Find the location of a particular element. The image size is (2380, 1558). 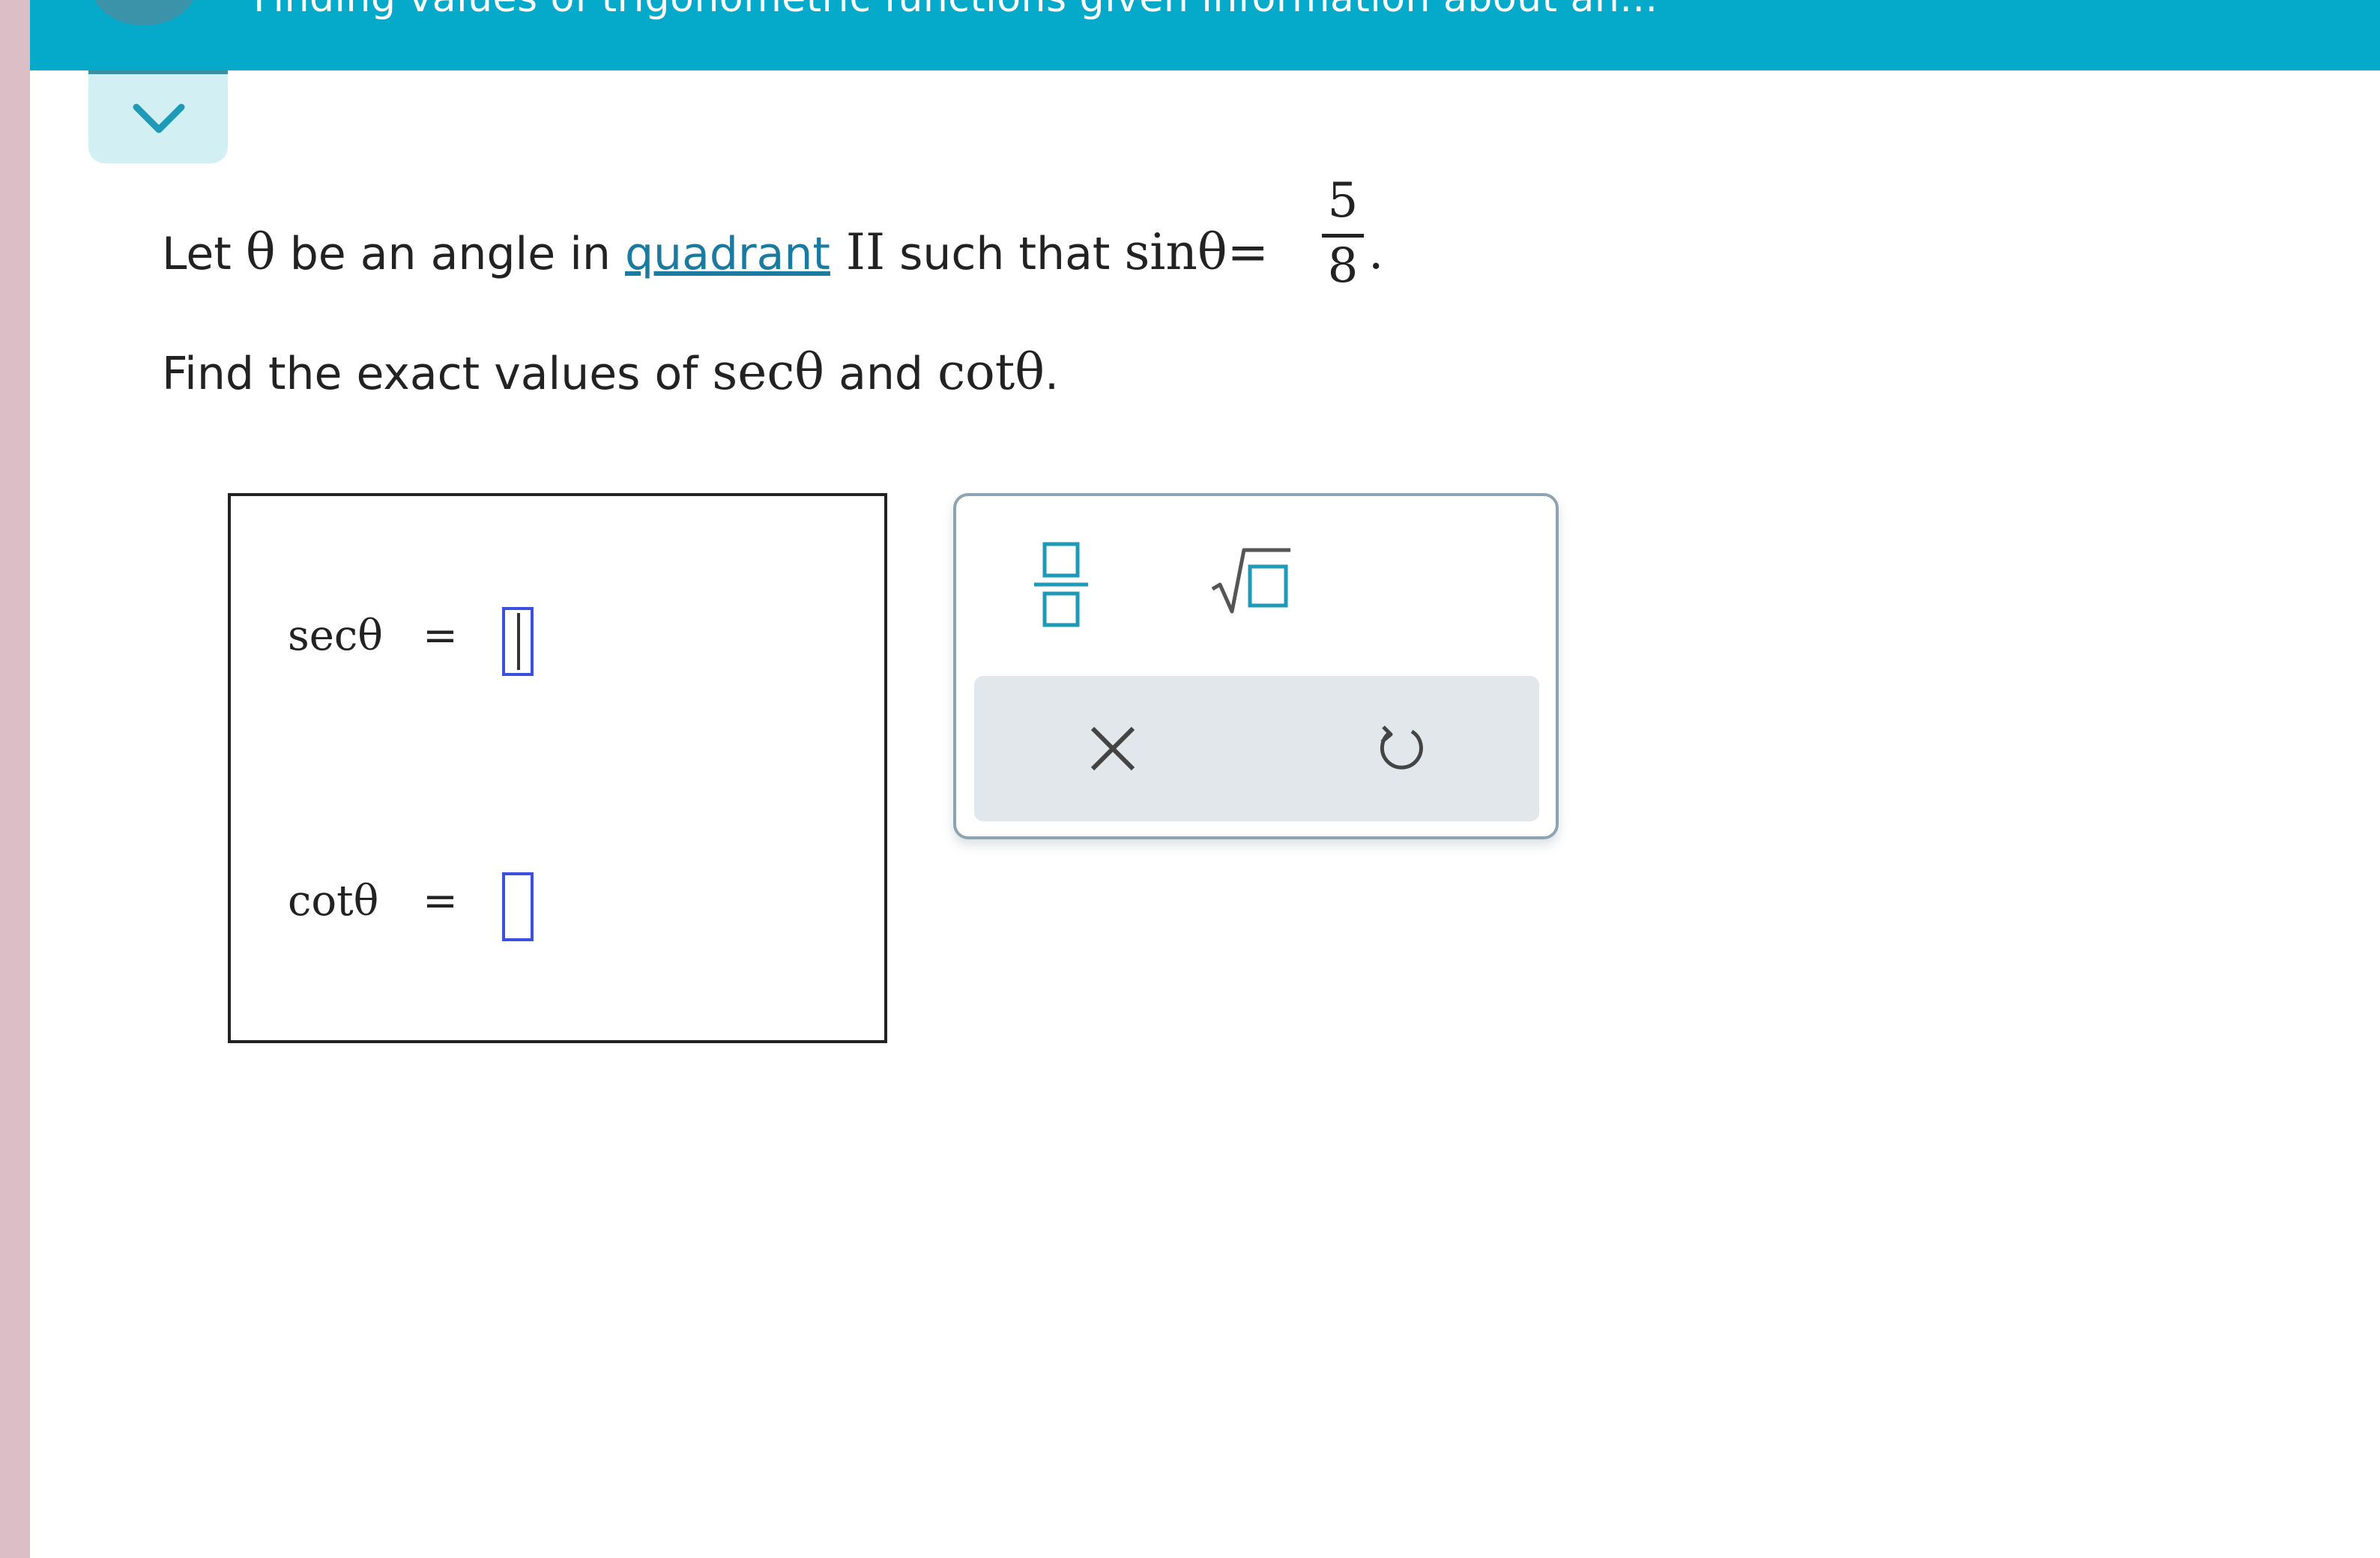

clear-button is located at coordinates (1113, 748).